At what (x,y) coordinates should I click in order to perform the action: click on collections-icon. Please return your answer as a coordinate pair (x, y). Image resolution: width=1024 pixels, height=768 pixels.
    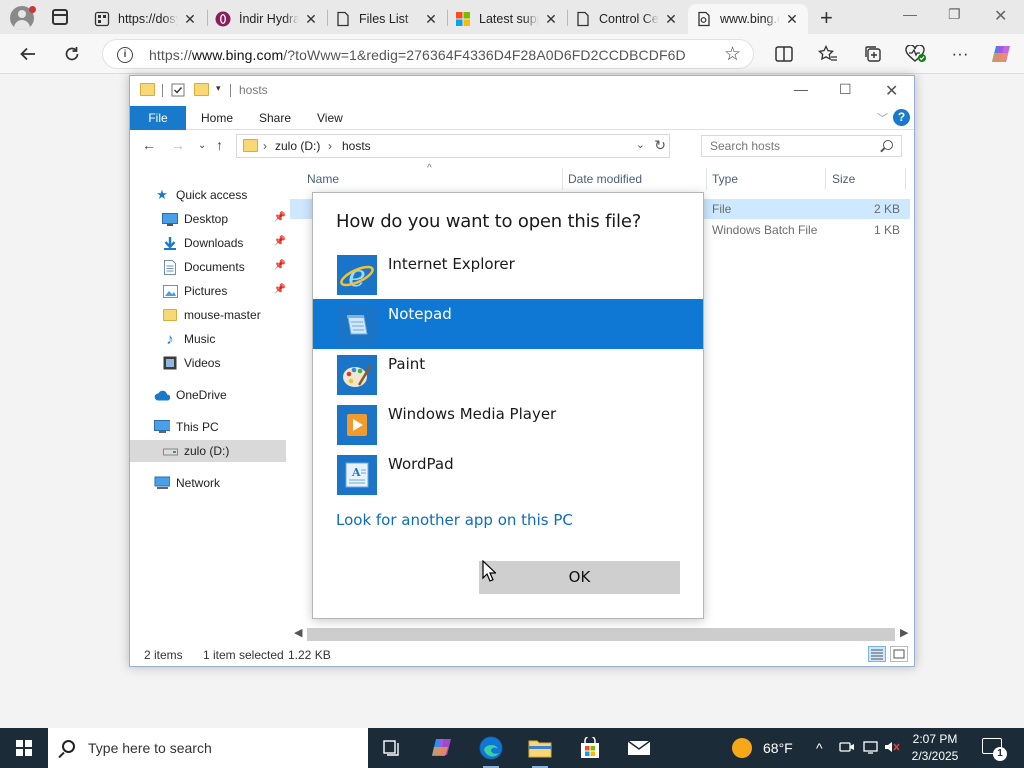
    Looking at the image, I should click on (873, 54).